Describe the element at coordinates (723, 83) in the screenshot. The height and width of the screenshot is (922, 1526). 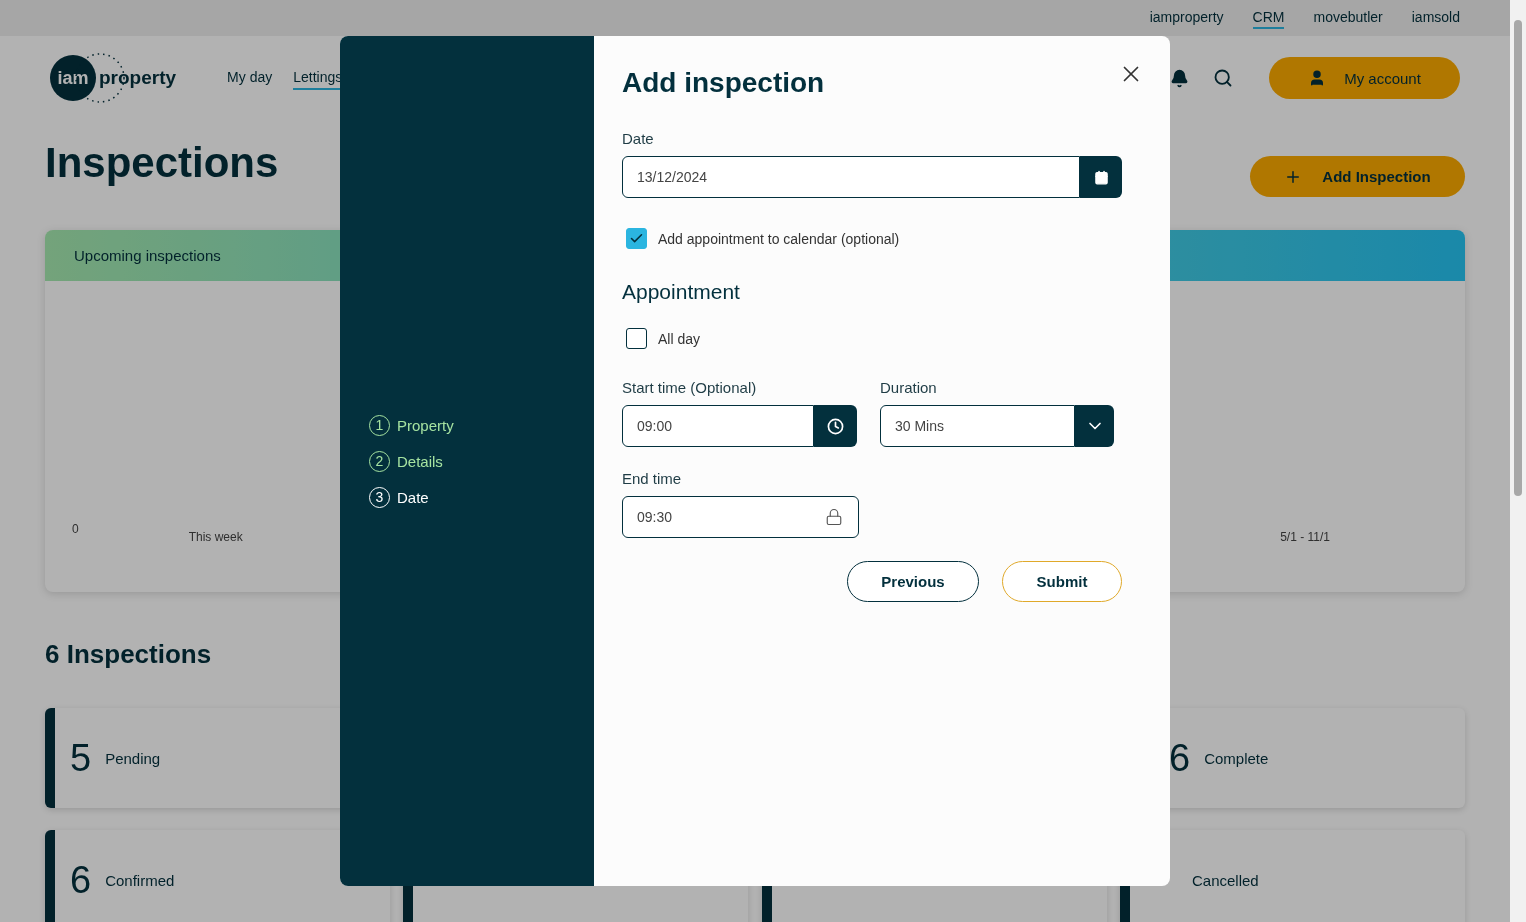
I see `modal-title: Add inspection` at that location.